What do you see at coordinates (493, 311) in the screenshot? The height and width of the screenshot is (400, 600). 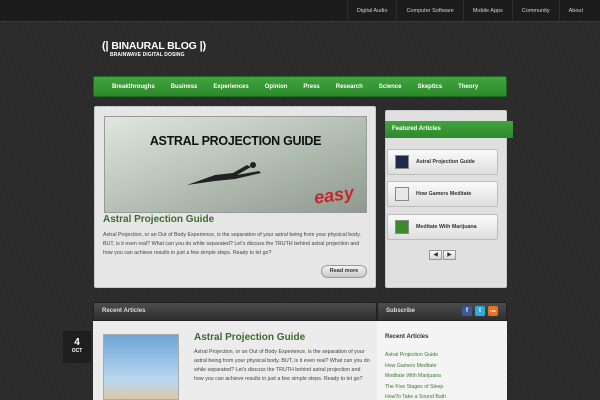 I see `rss-icon: rss` at bounding box center [493, 311].